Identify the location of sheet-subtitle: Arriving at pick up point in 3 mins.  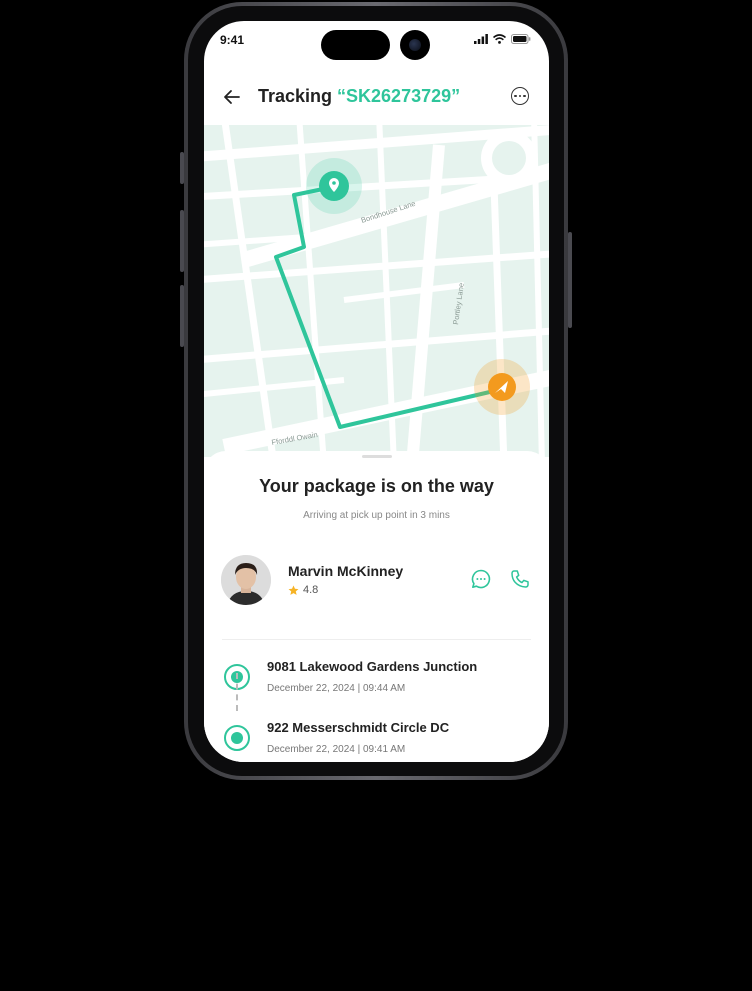
(376, 515).